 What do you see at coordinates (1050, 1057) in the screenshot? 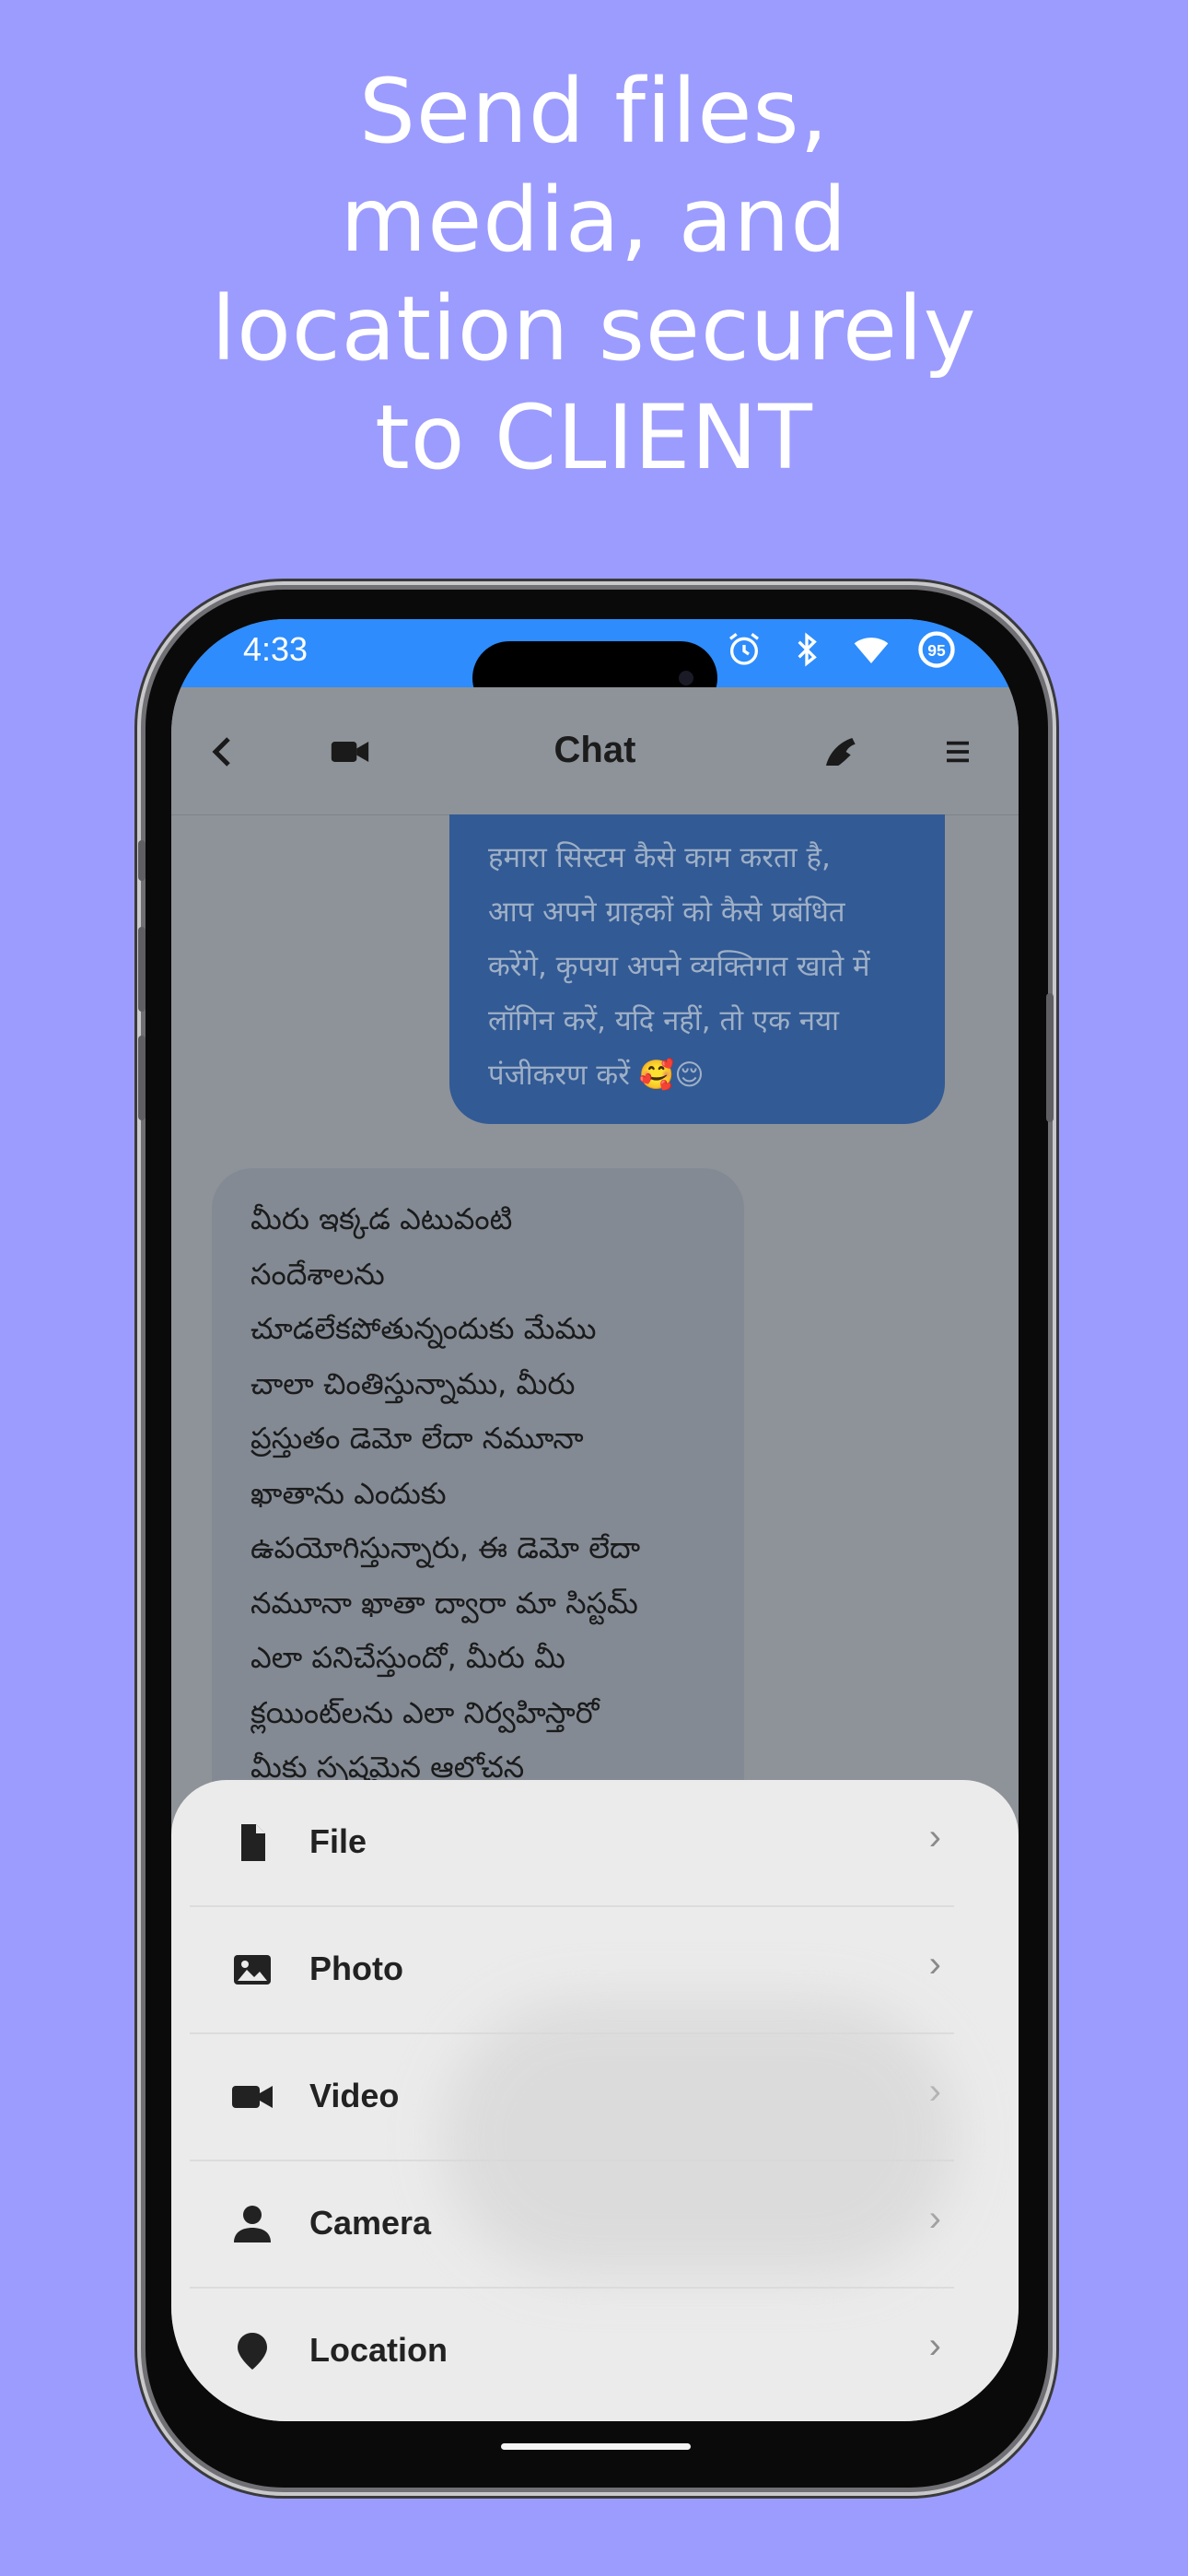
I see `side-button-power` at bounding box center [1050, 1057].